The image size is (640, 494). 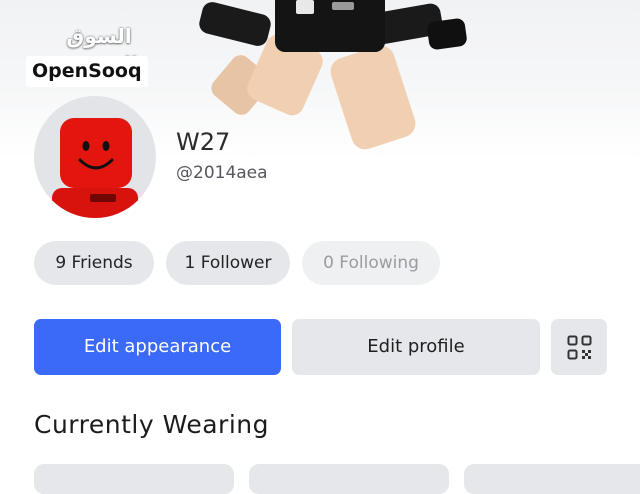 I want to click on smiley-face-icon, so click(x=96, y=155).